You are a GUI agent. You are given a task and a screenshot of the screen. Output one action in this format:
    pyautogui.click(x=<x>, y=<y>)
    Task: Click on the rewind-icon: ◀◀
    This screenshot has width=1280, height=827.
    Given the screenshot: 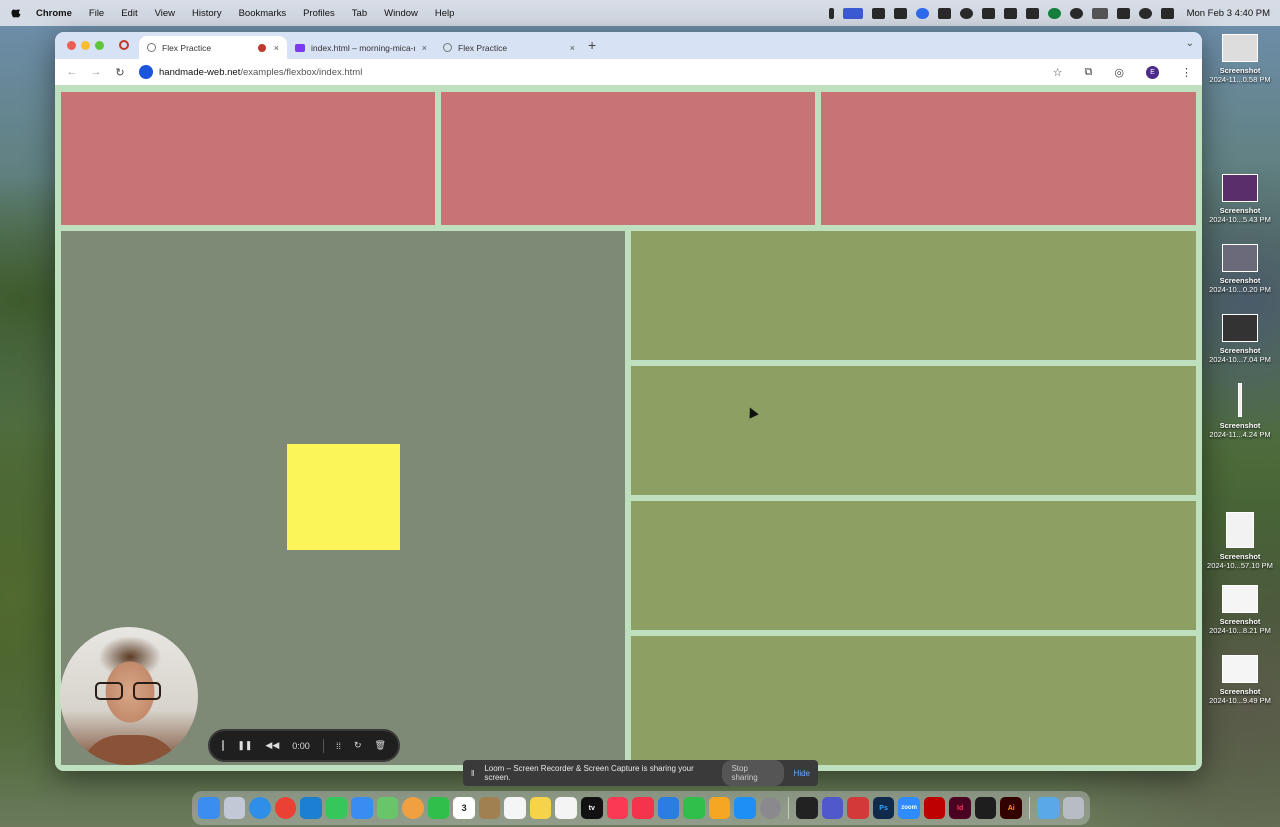 What is the action you would take?
    pyautogui.click(x=272, y=745)
    